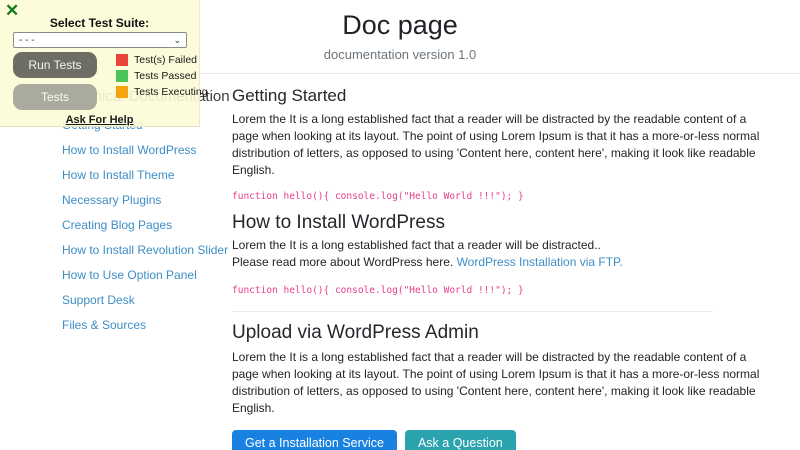 This screenshot has width=800, height=450. Describe the element at coordinates (99, 23) in the screenshot. I see `test-suite-label: Select Test Suite:` at that location.